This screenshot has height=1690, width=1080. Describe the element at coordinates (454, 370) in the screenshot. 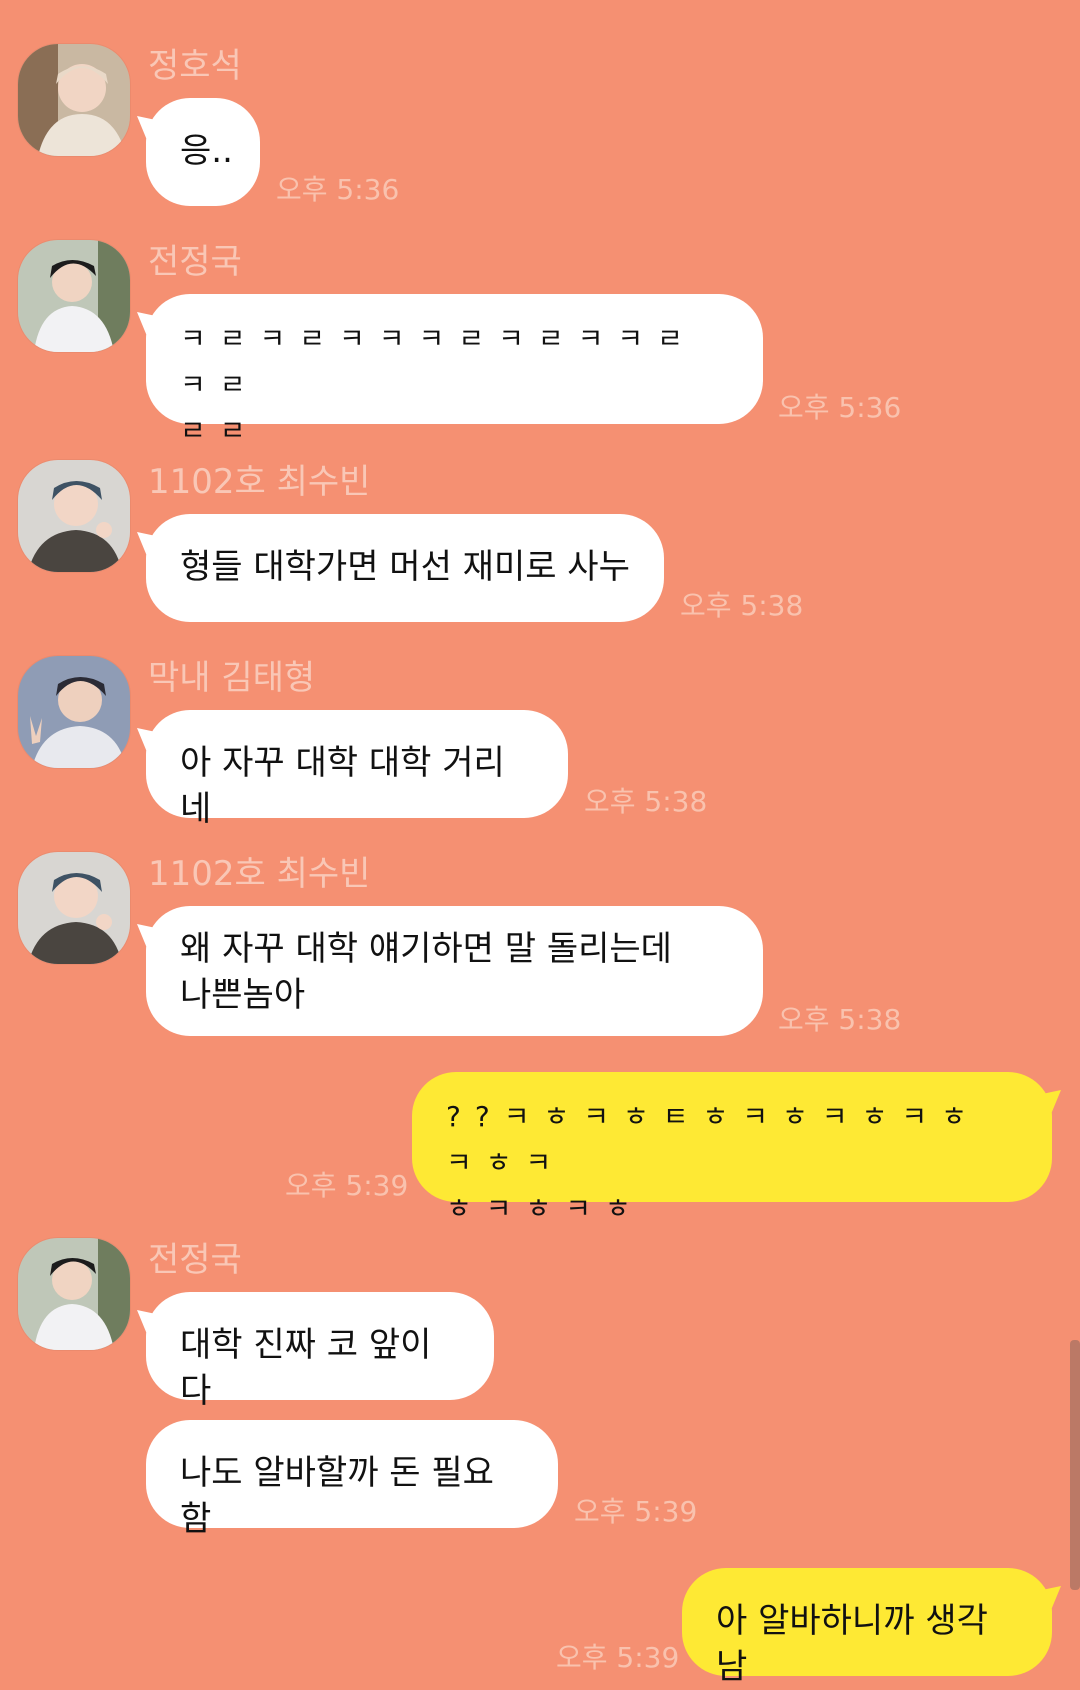

I see `message-bubble: ㅋㄹㅋㄹㅋㅋㅋㄹㅋㄹㅋㅋㄹㅋㄹ ㄹㄹ` at that location.